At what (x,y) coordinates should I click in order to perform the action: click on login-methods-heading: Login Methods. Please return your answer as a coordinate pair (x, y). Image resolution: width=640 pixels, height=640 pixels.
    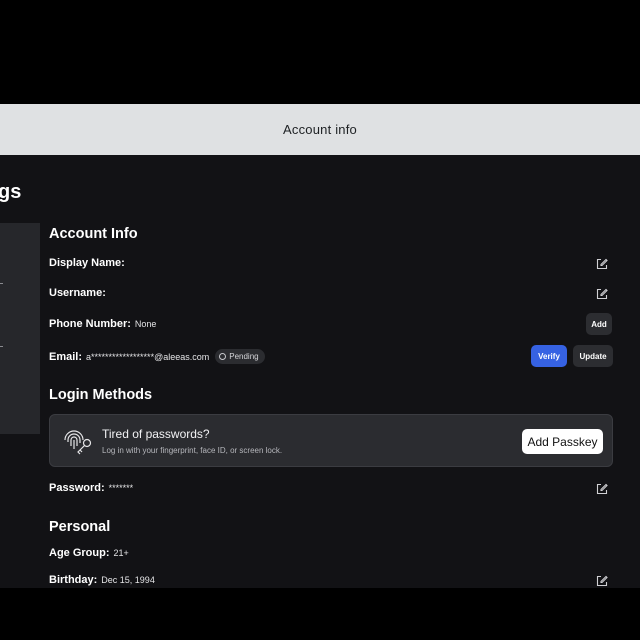
    Looking at the image, I should click on (101, 395).